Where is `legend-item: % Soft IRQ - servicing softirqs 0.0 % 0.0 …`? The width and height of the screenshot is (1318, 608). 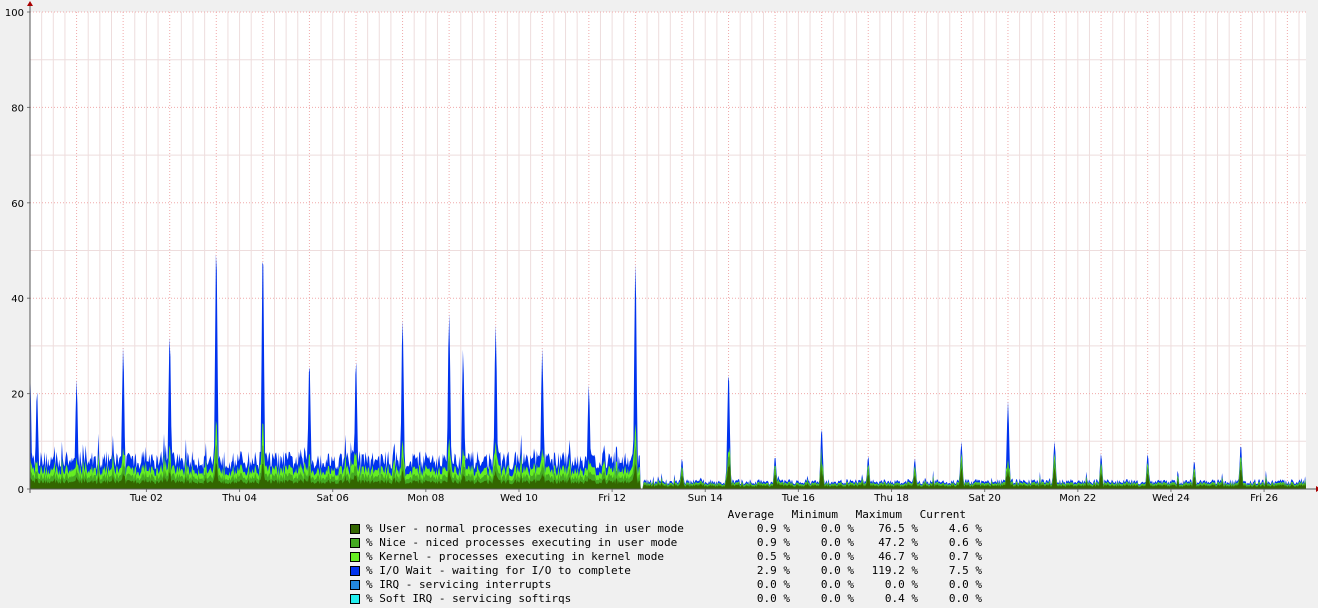 legend-item: % Soft IRQ - servicing softirqs 0.0 % 0.0 … is located at coordinates (666, 599).